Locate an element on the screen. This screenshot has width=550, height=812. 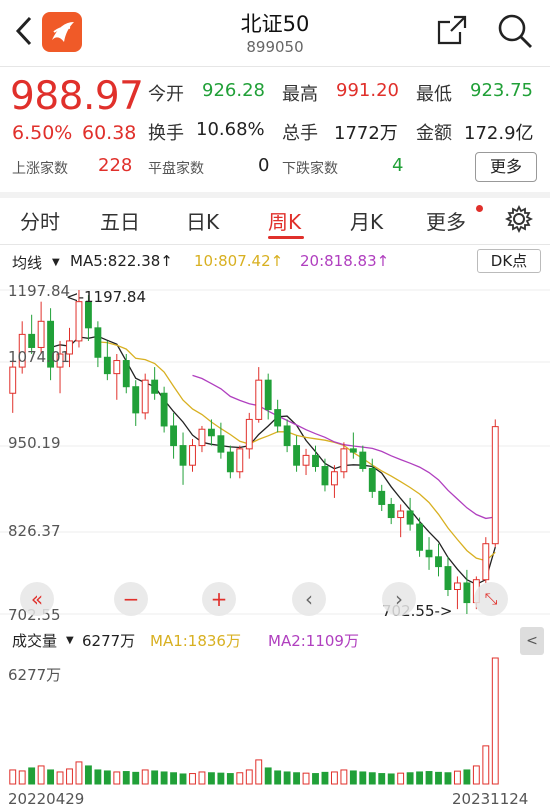
next-button: › is located at coordinates (399, 599).